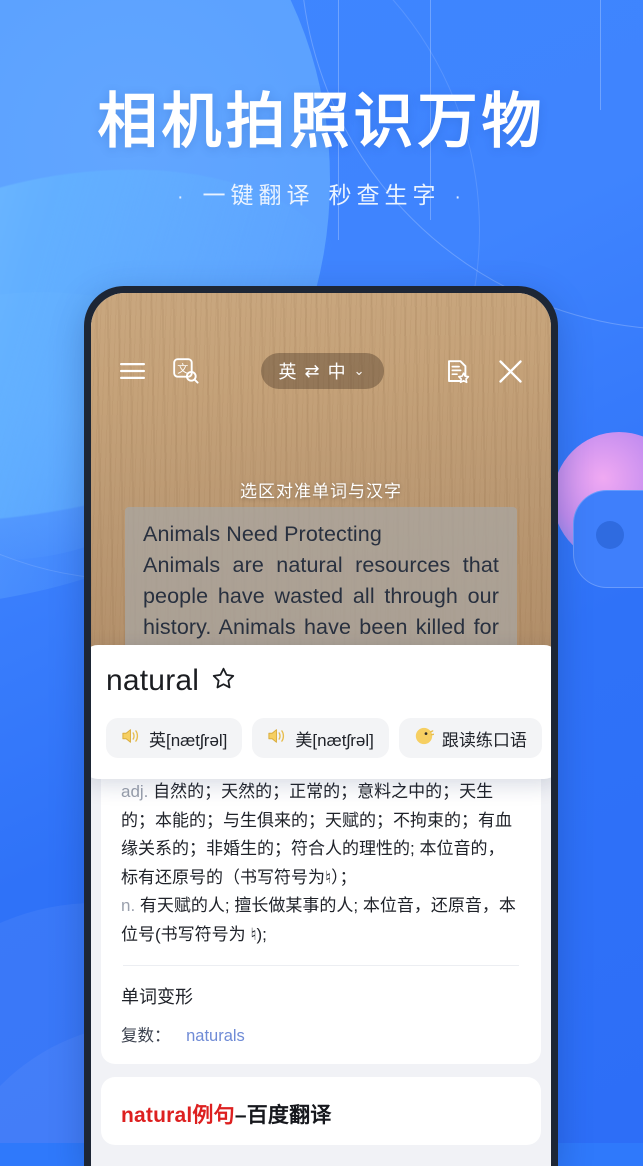  Describe the element at coordinates (321, 965) in the screenshot. I see `section-divider` at that location.